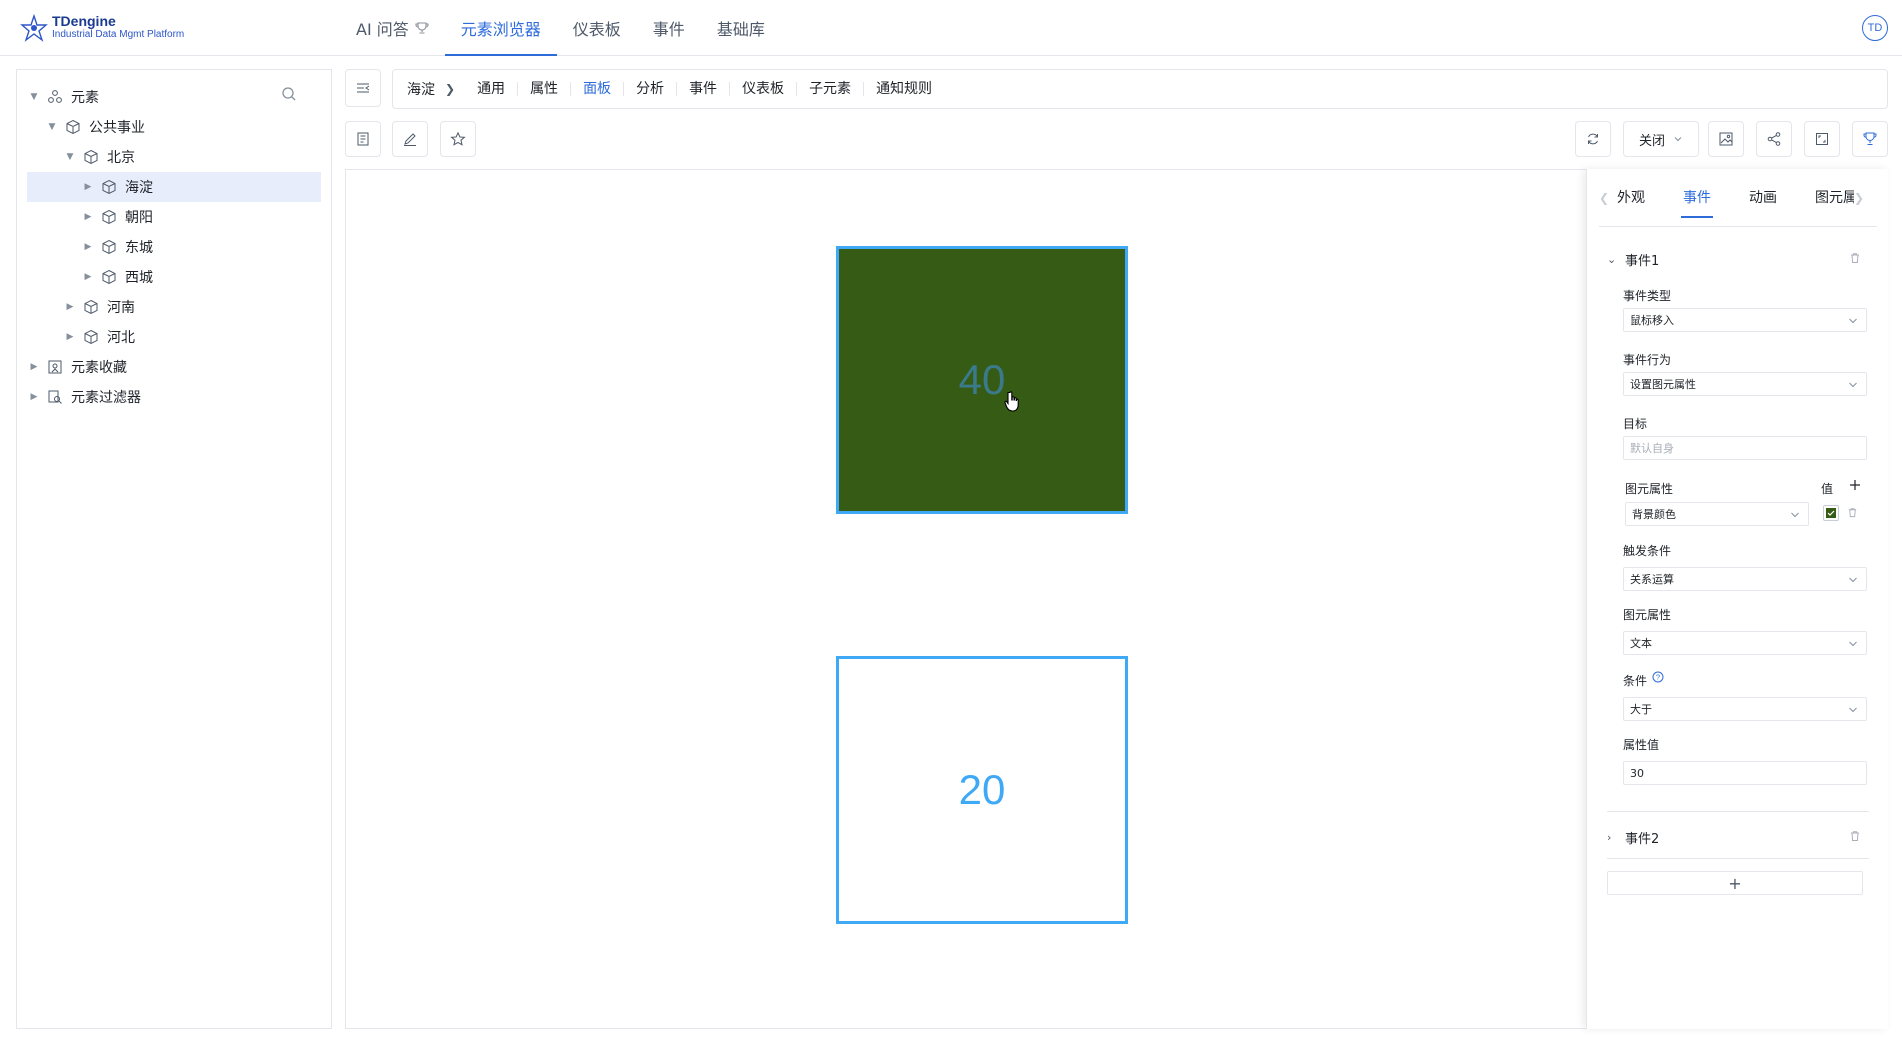  Describe the element at coordinates (1861, 196) in the screenshot. I see `chevron-right-icon: ❯` at that location.